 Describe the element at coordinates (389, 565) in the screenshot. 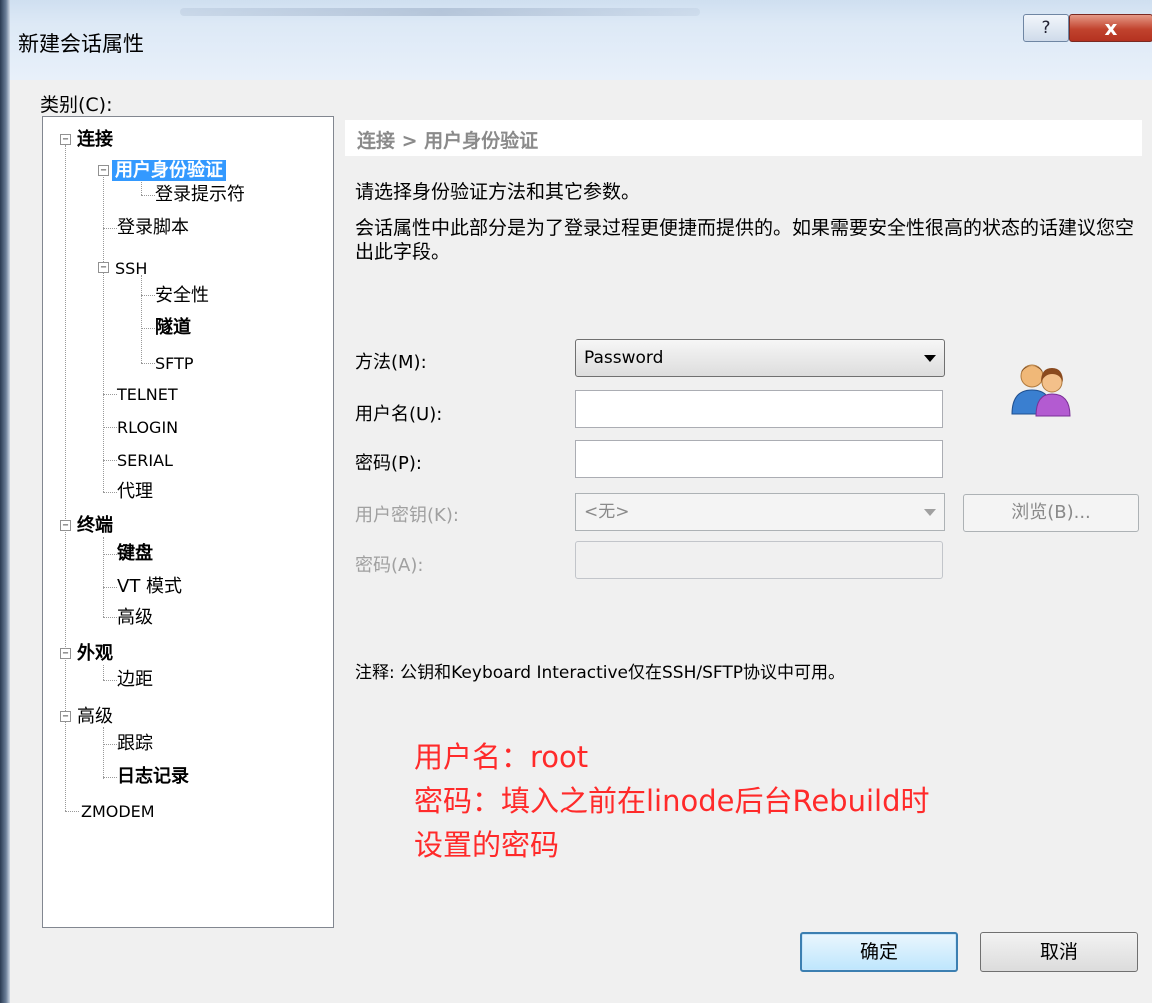

I see `passphrase-label: 密码(A):` at that location.